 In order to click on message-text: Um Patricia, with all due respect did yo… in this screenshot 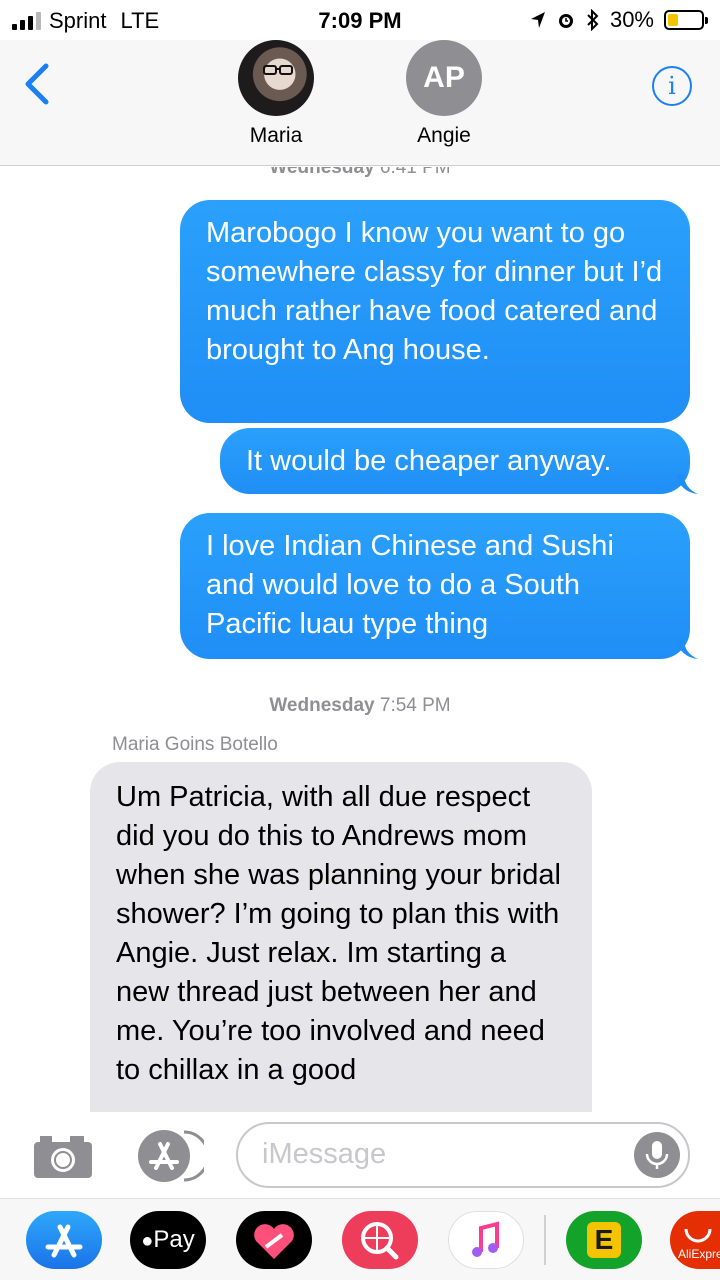, I will do `click(338, 933)`.